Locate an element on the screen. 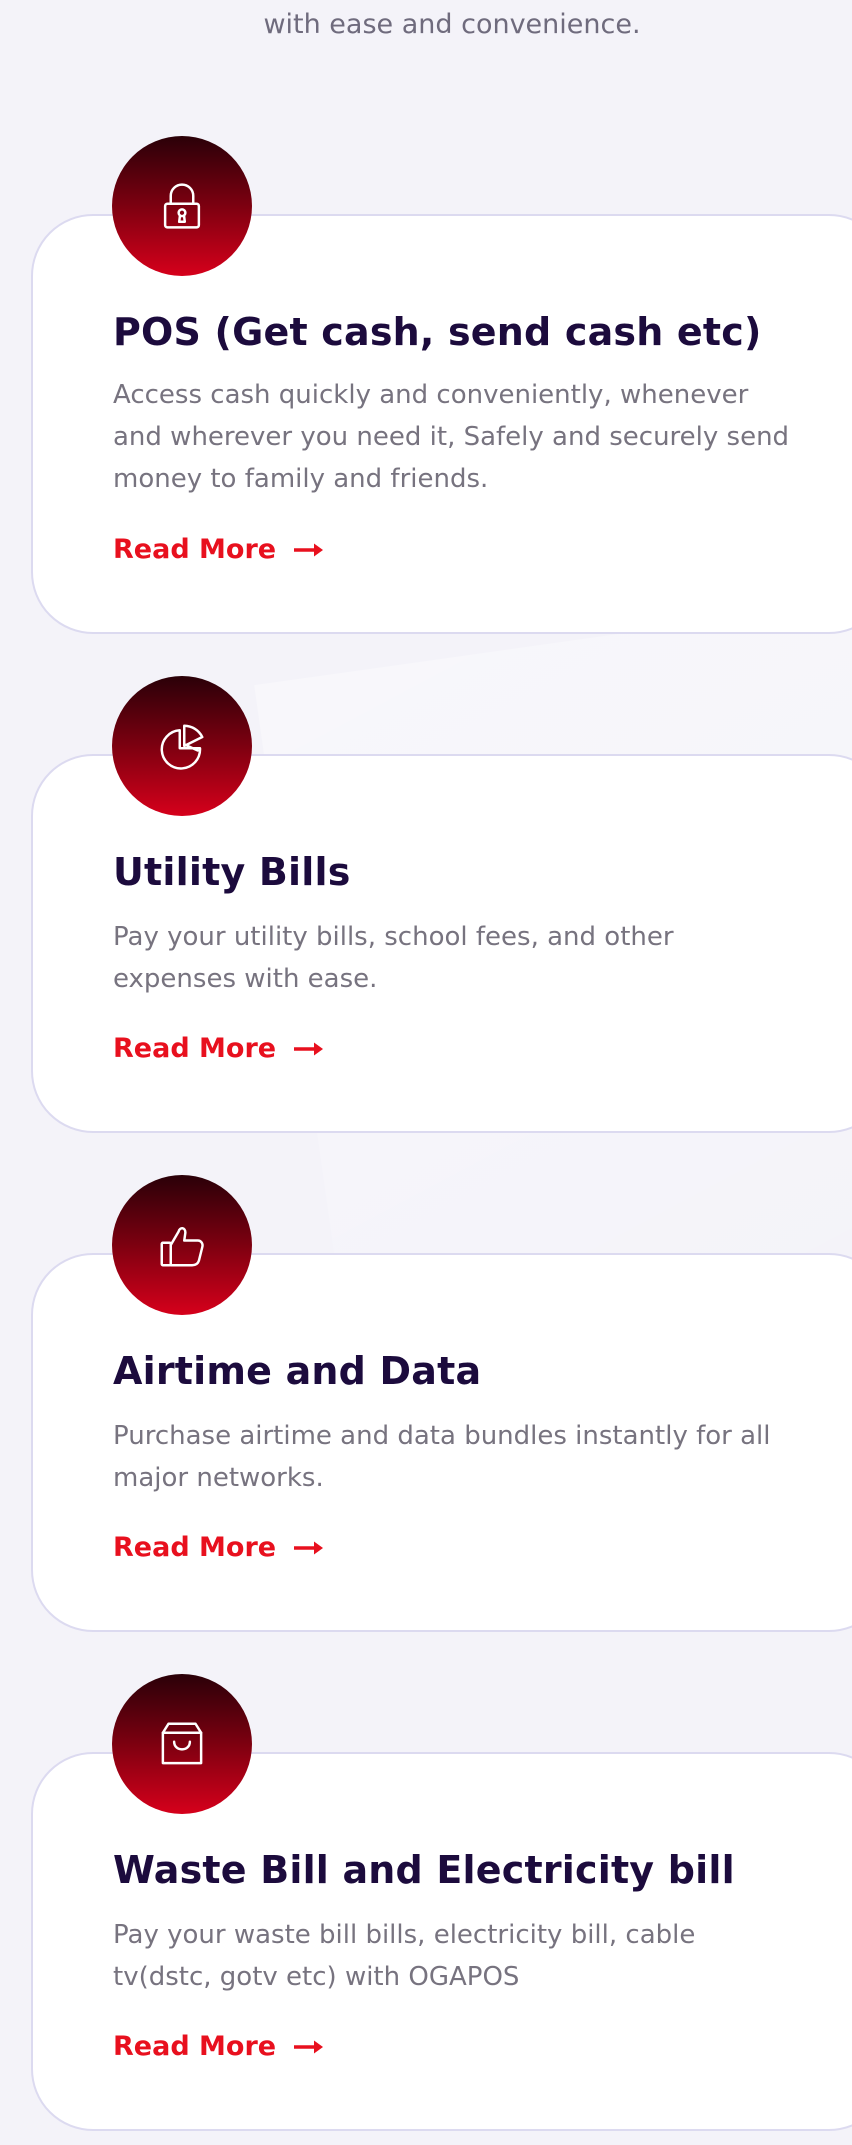  service-title: Waste Bill and Electricity bill is located at coordinates (424, 1870).